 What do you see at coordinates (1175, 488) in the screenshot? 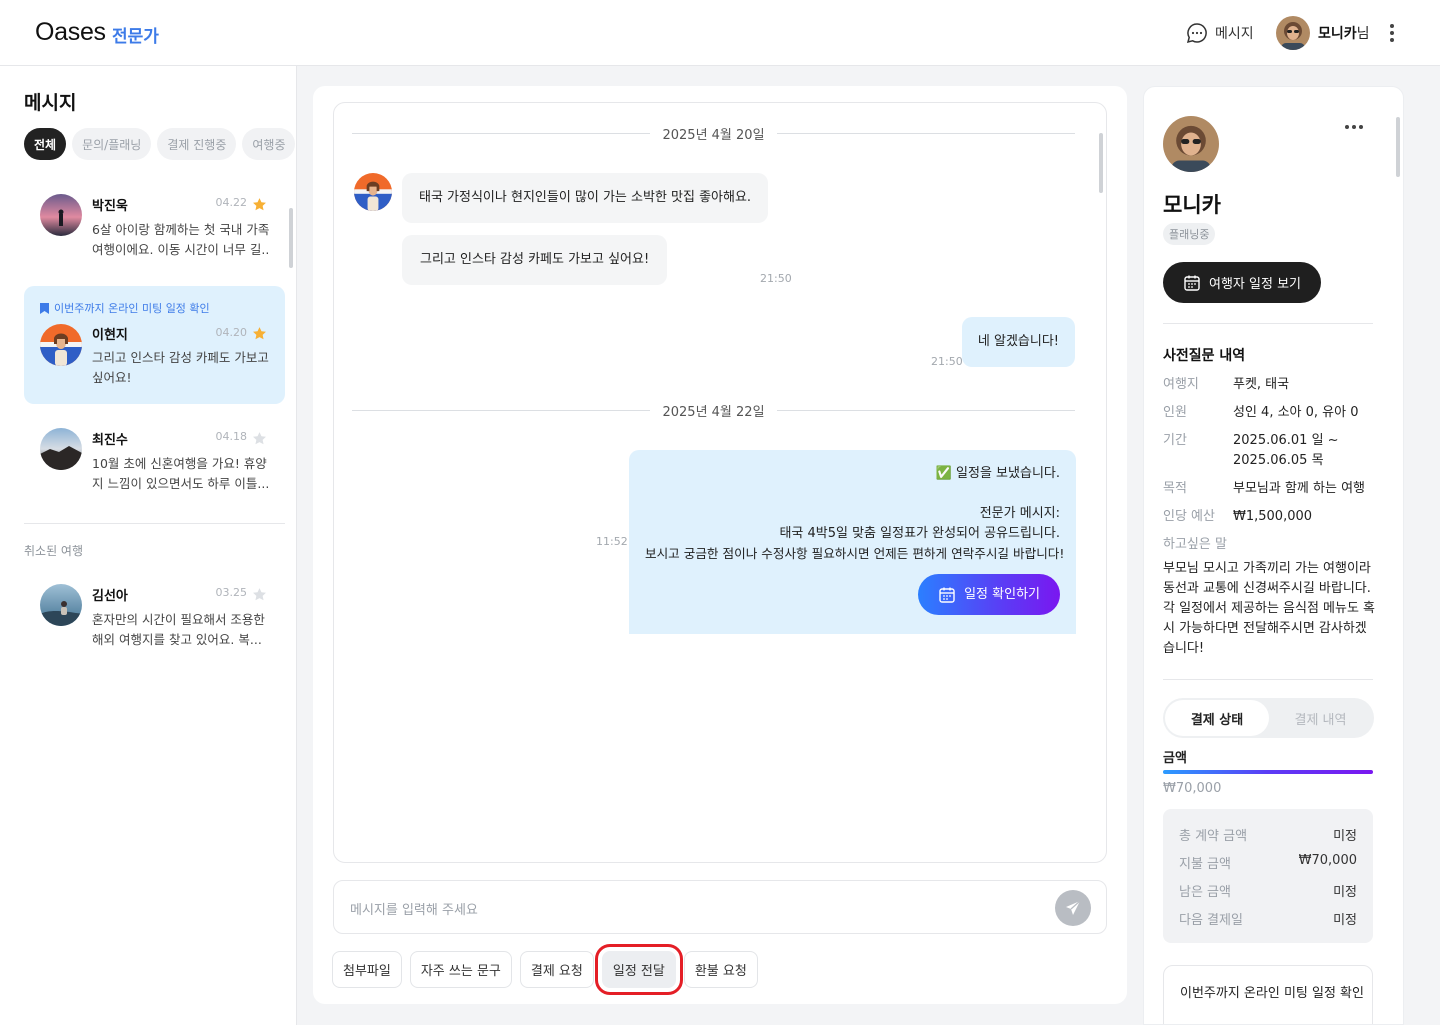
I see `field-label: 목적` at bounding box center [1175, 488].